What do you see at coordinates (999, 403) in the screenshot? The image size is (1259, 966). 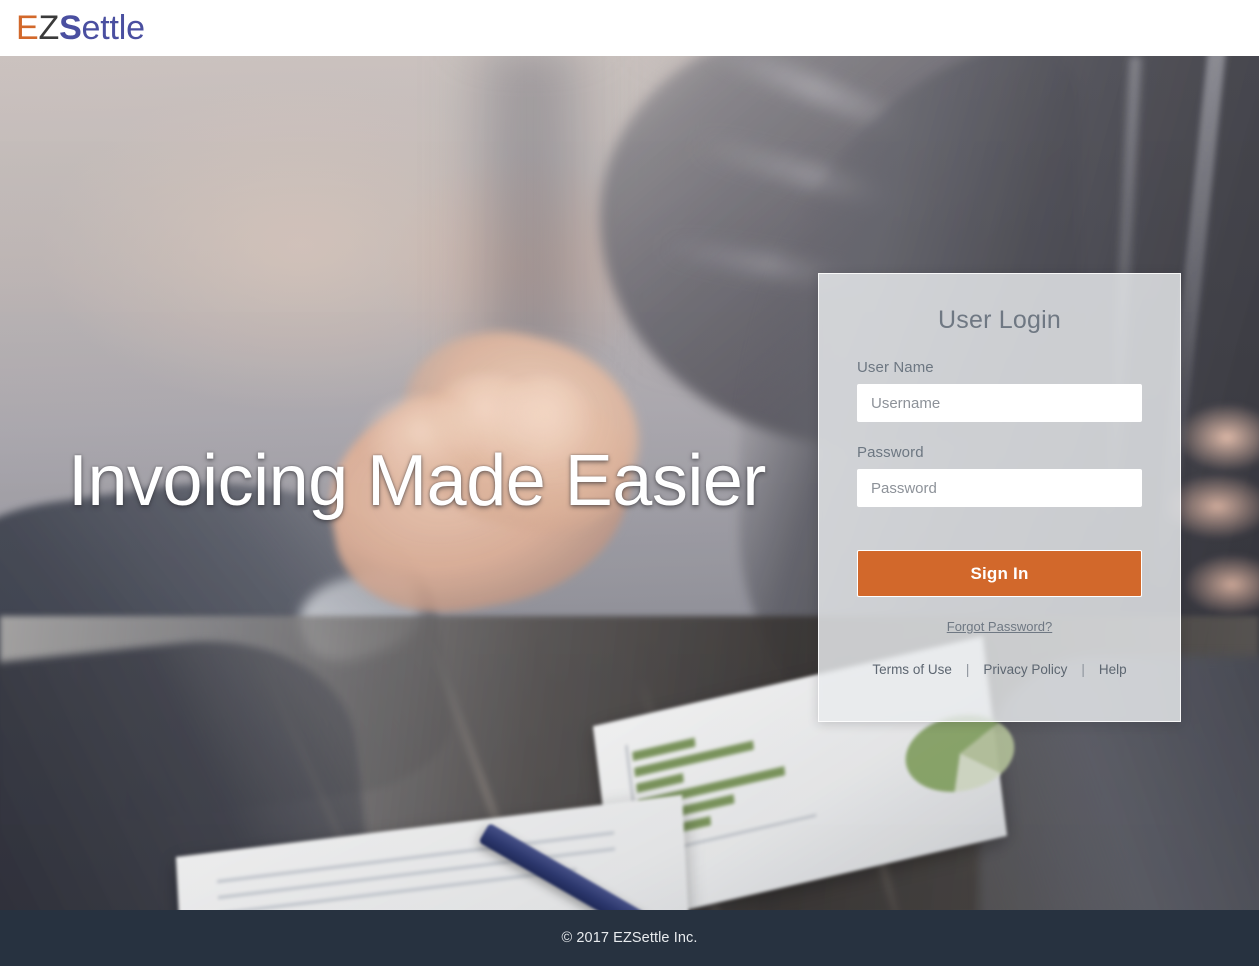 I see `username-input` at bounding box center [999, 403].